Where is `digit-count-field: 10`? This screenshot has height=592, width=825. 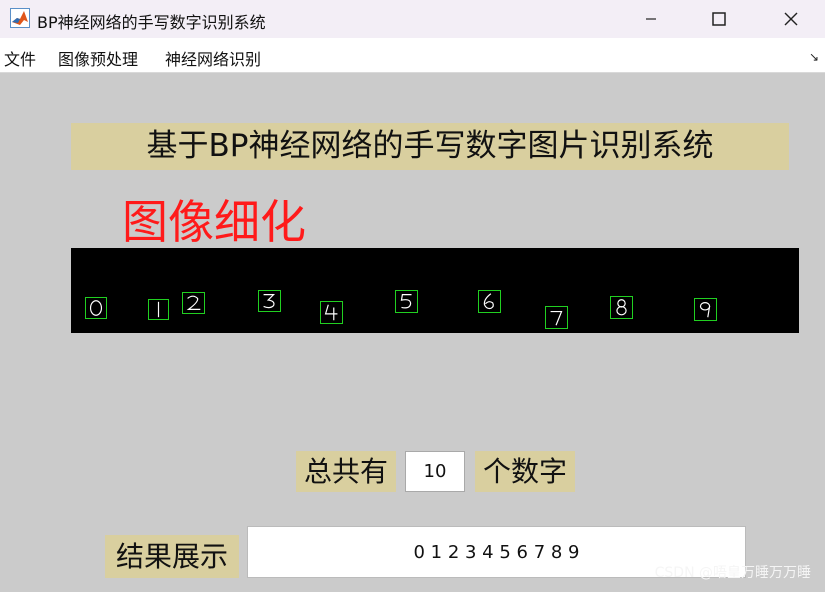 digit-count-field: 10 is located at coordinates (435, 471).